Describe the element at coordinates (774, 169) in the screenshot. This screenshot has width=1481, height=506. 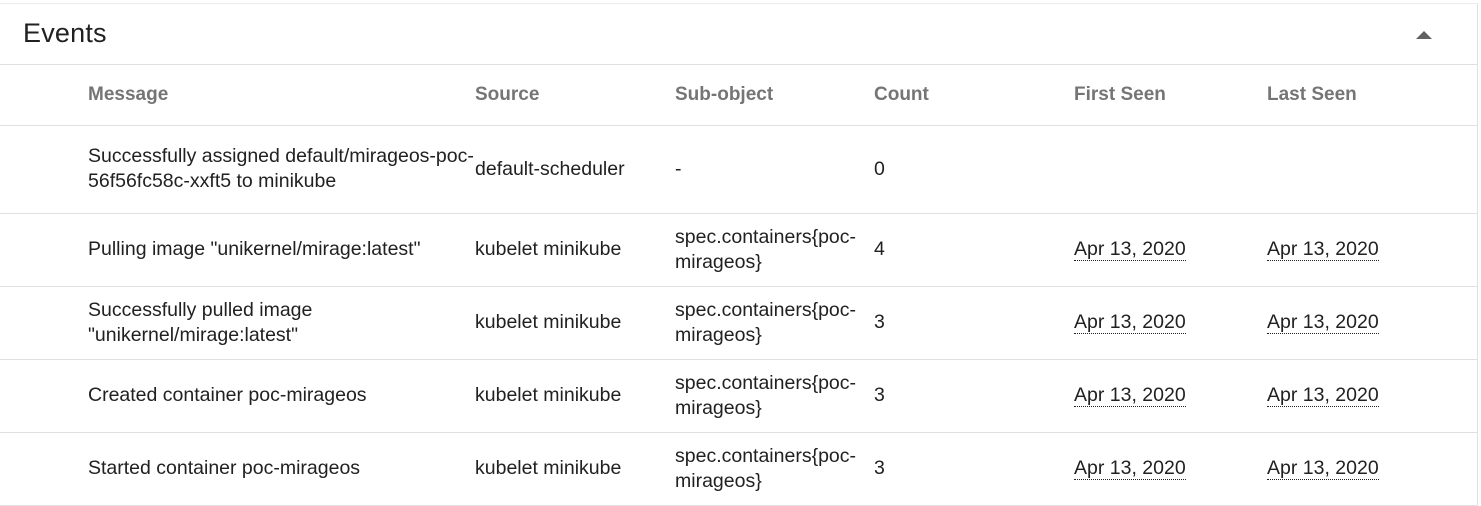
I see `event-subobject: -` at that location.